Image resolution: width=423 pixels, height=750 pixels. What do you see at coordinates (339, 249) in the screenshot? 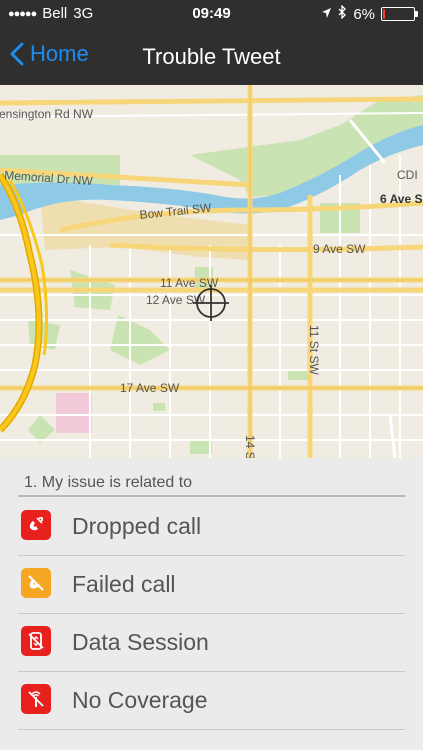
I see `map-label-9-ave: 9 Ave SW` at bounding box center [339, 249].